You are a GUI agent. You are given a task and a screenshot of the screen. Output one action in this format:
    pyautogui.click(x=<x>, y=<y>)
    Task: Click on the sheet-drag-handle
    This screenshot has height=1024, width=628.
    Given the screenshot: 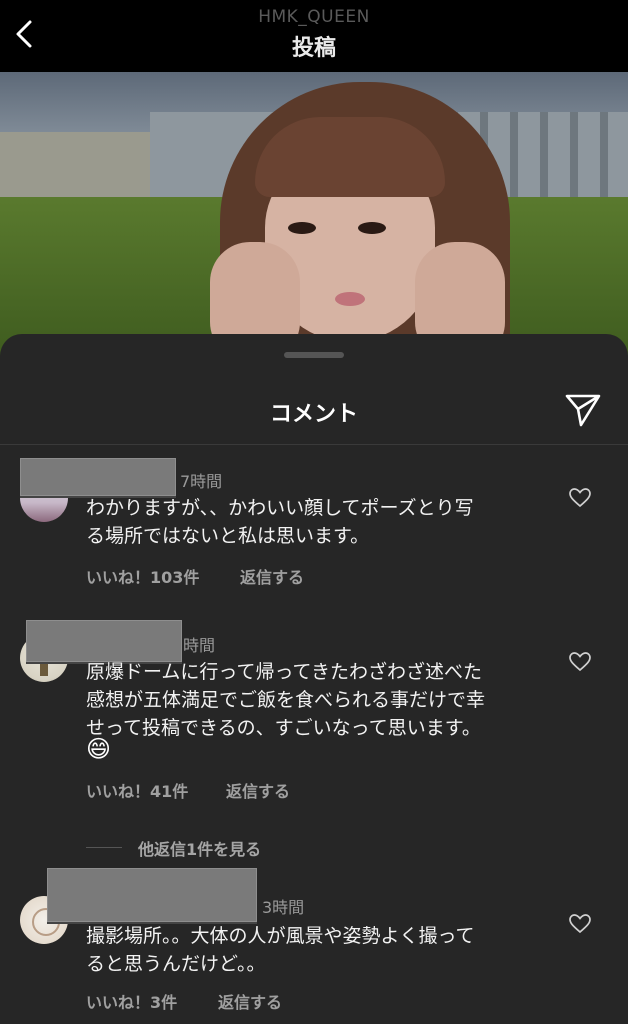 What is the action you would take?
    pyautogui.click(x=314, y=355)
    